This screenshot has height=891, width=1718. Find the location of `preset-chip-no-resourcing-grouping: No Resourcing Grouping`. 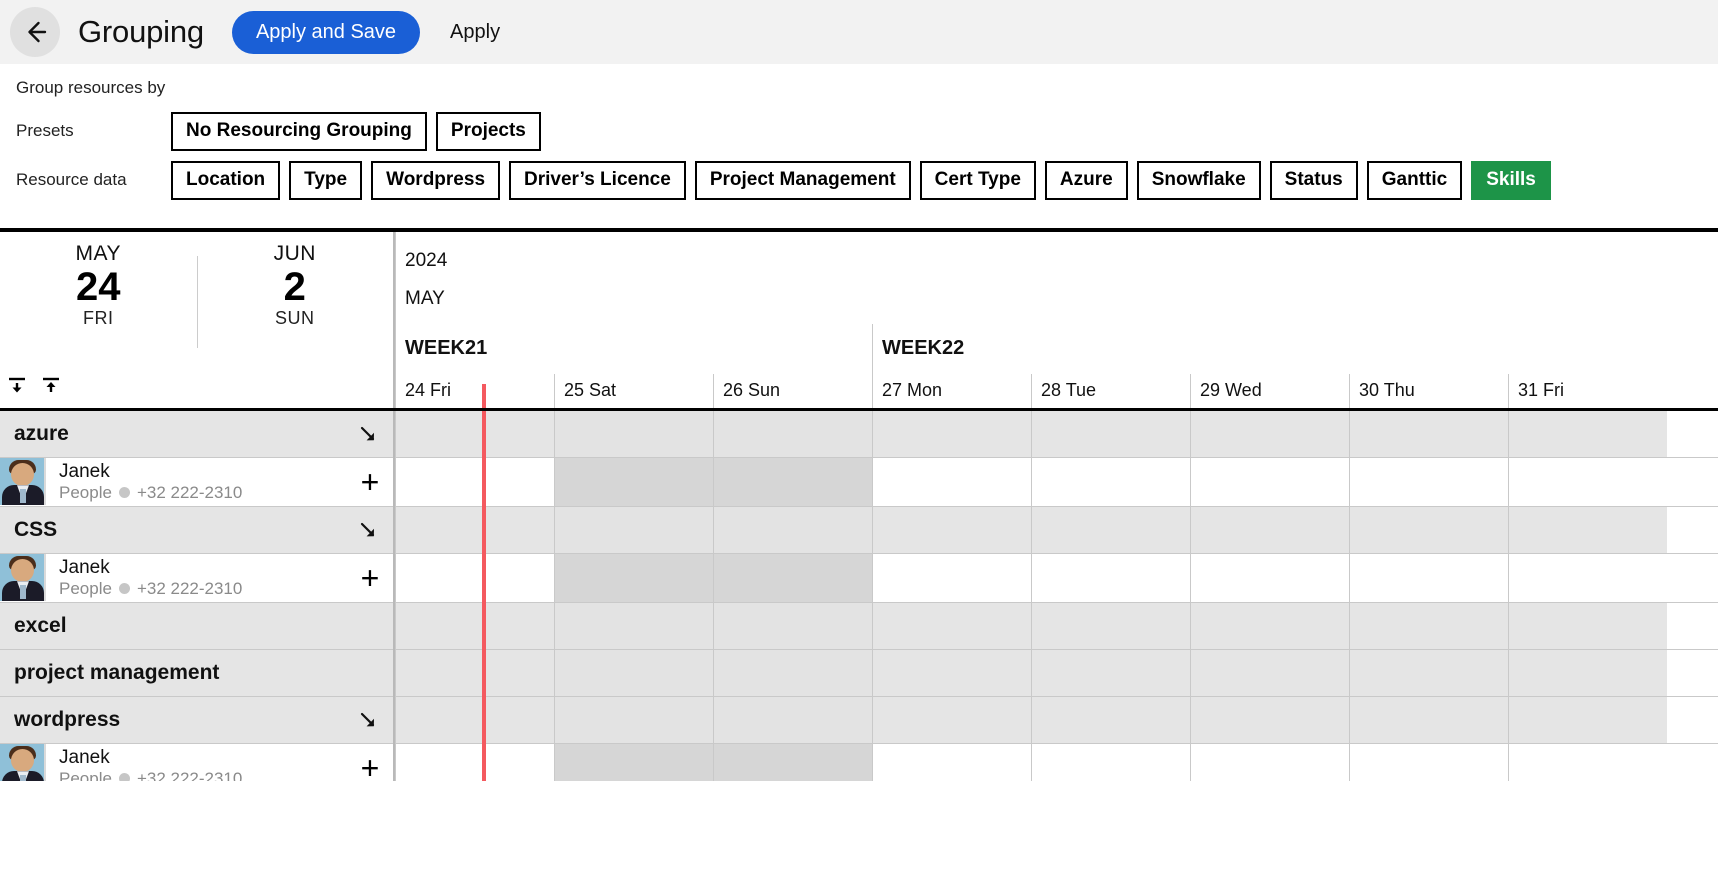

preset-chip-no-resourcing-grouping: No Resourcing Grouping is located at coordinates (299, 131).